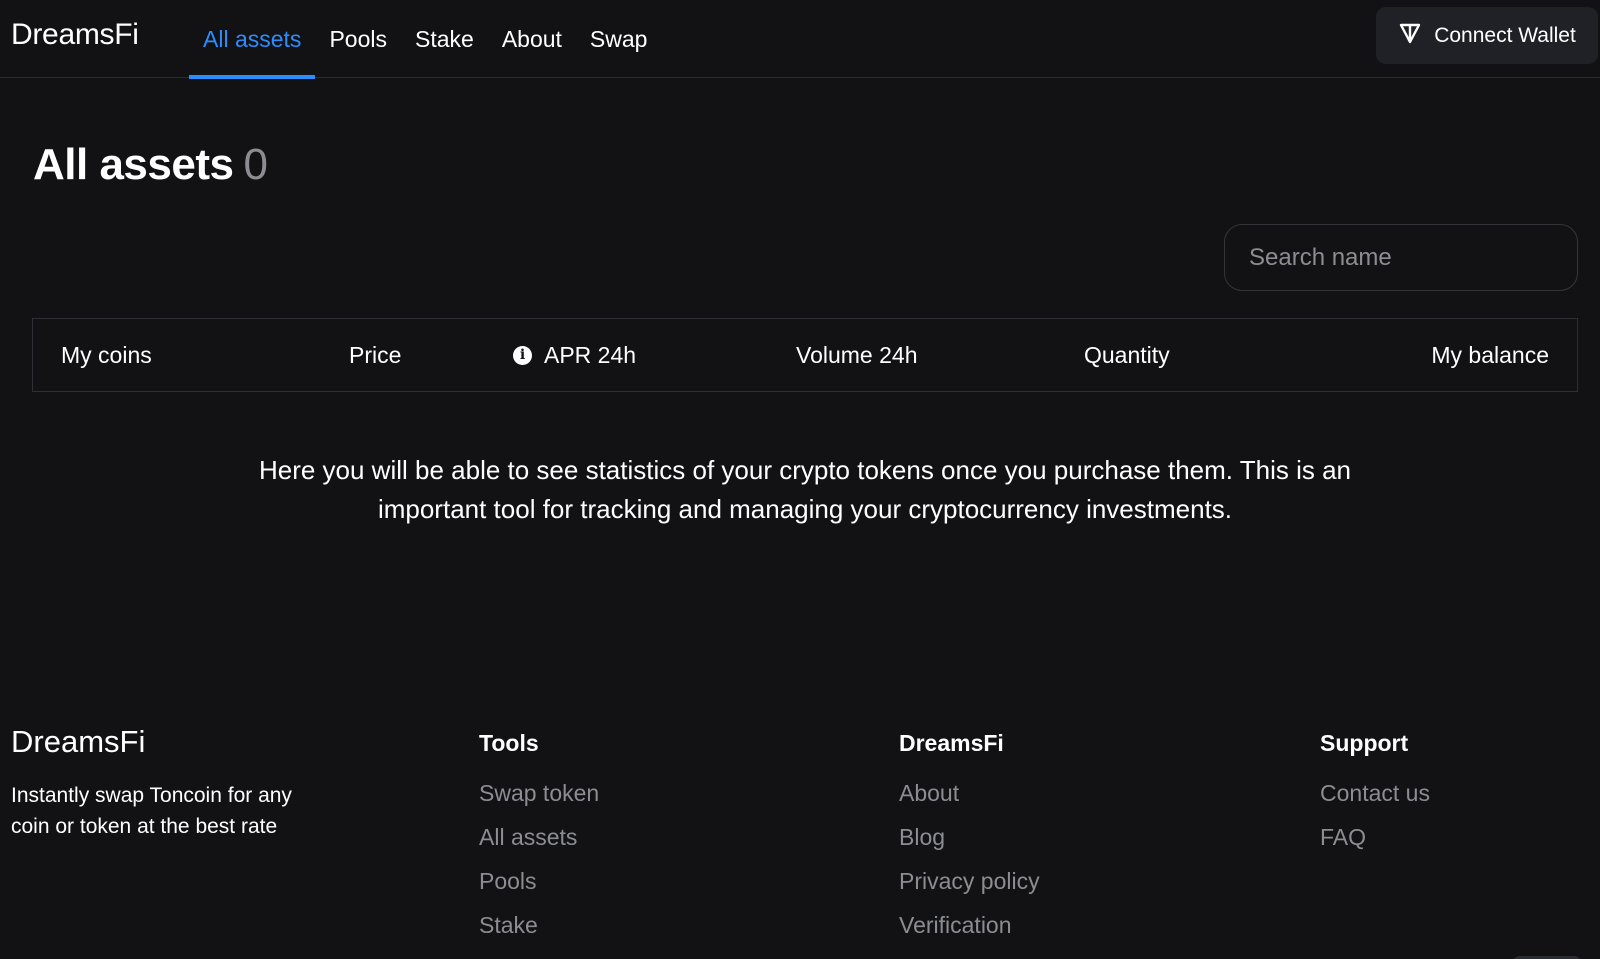 The height and width of the screenshot is (959, 1600). Describe the element at coordinates (969, 837) in the screenshot. I see `footer-link-blog: Blog` at that location.